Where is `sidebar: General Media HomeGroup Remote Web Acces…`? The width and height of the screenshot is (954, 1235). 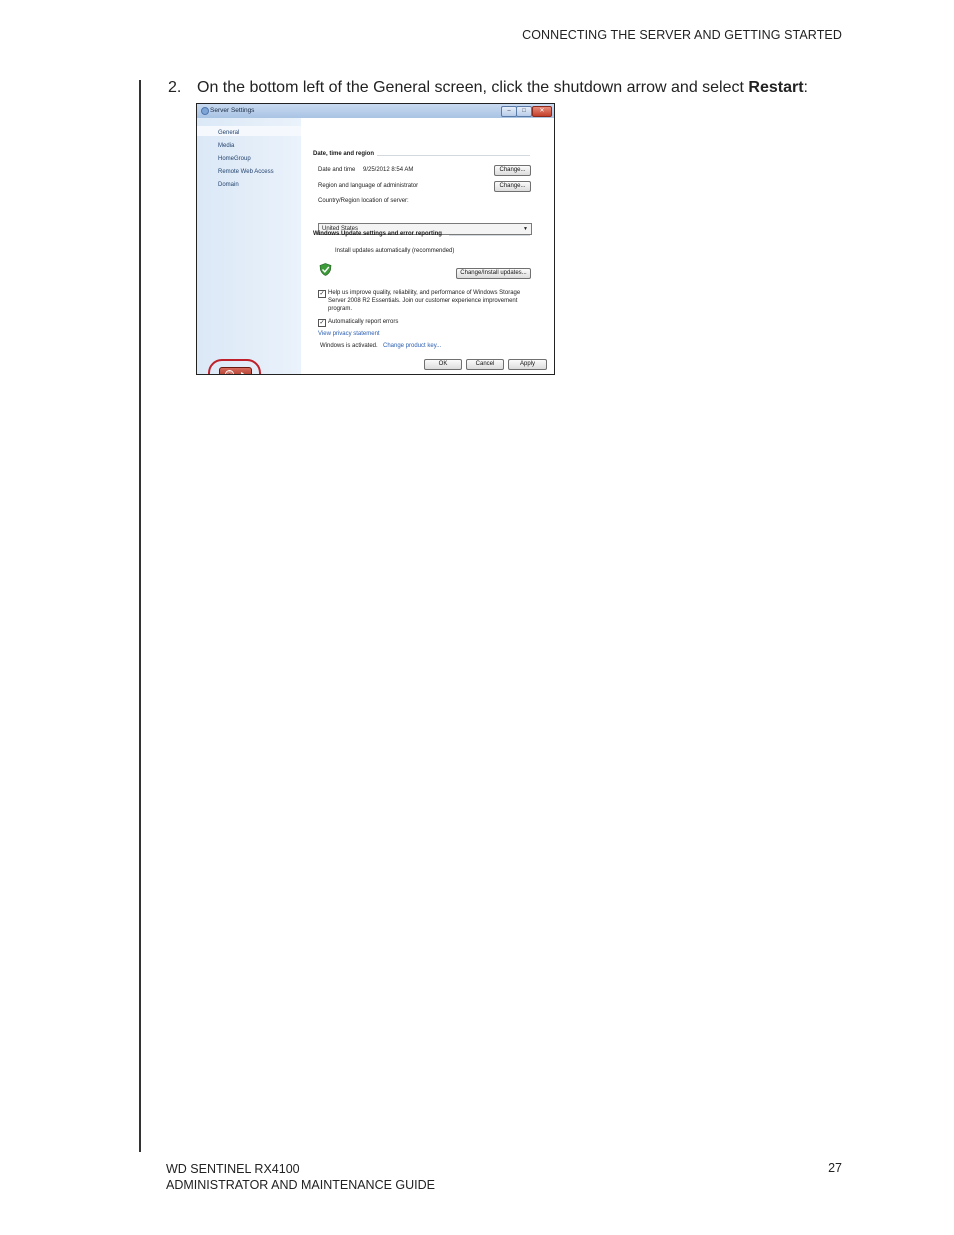
sidebar: General Media HomeGroup Remote Web Acces… is located at coordinates (249, 246).